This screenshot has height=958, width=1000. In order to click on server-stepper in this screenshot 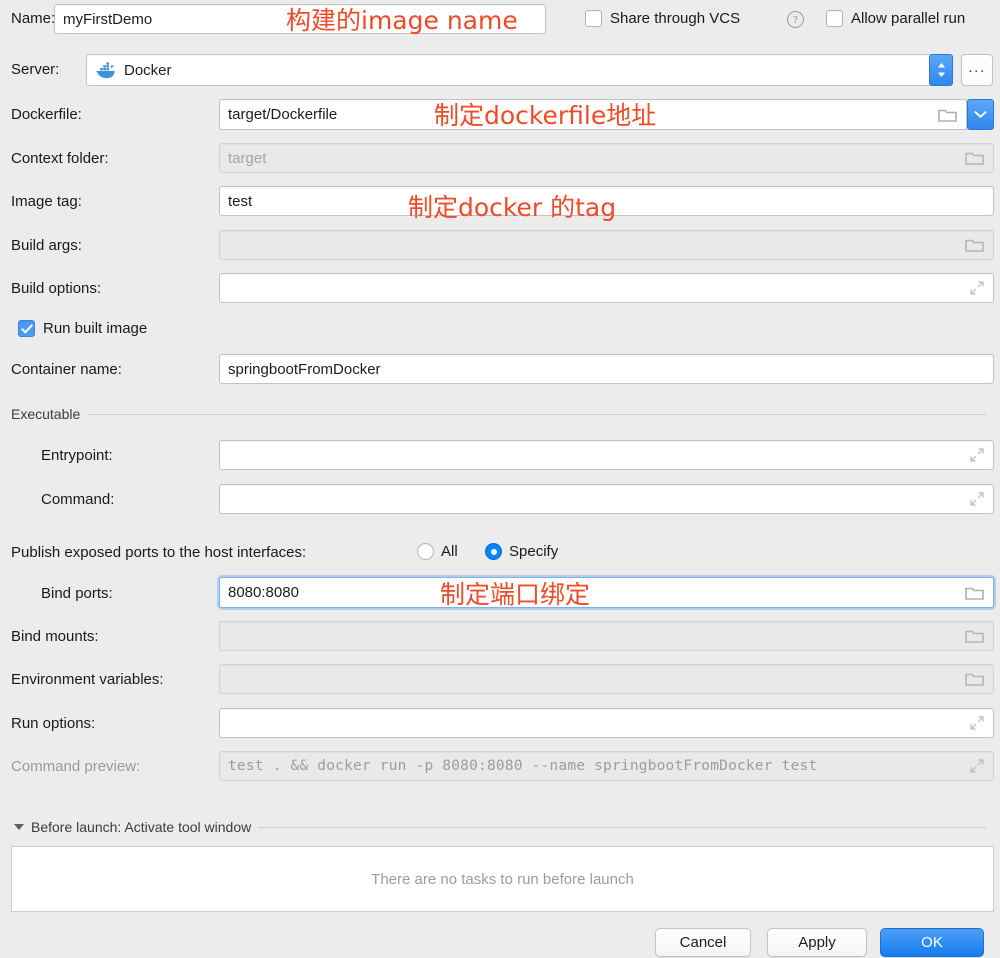, I will do `click(941, 70)`.